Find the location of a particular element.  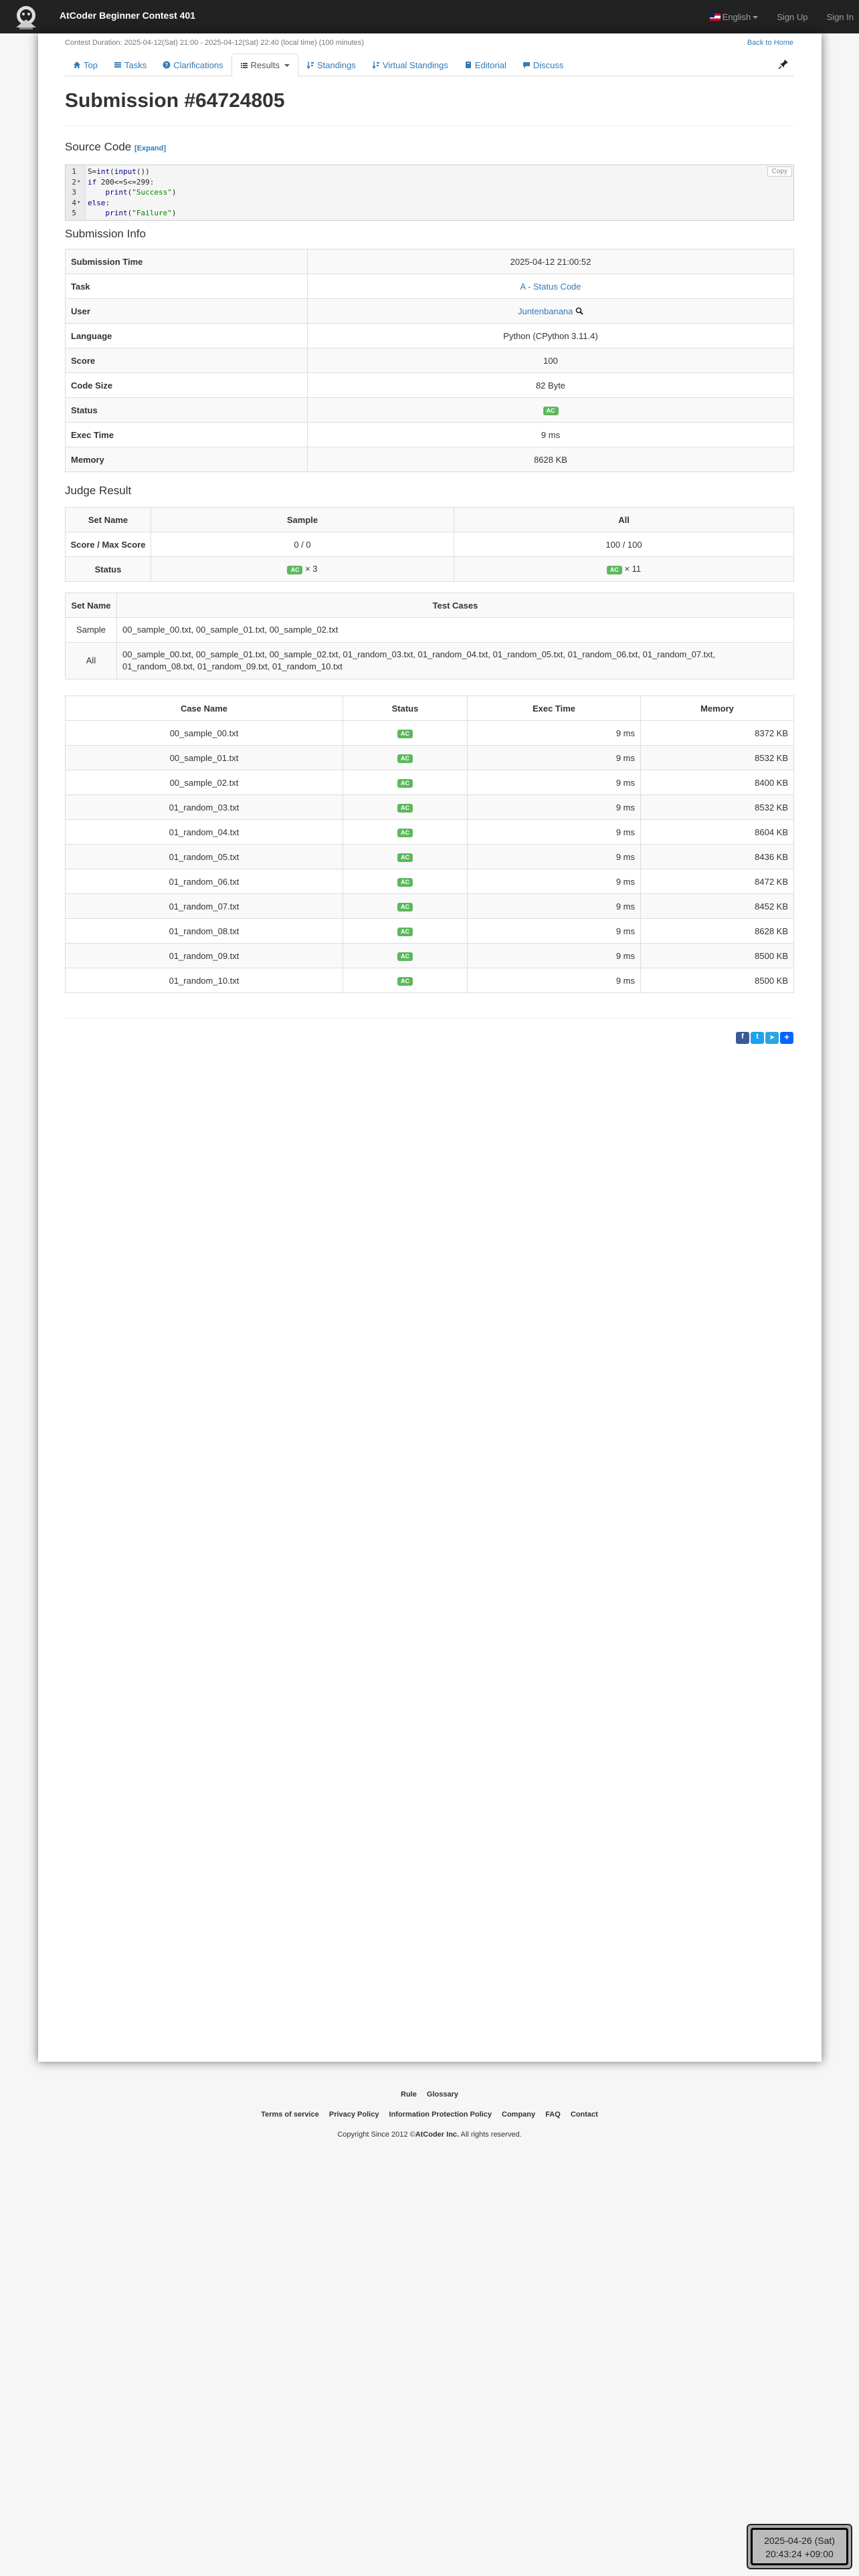

book-icon is located at coordinates (468, 65).